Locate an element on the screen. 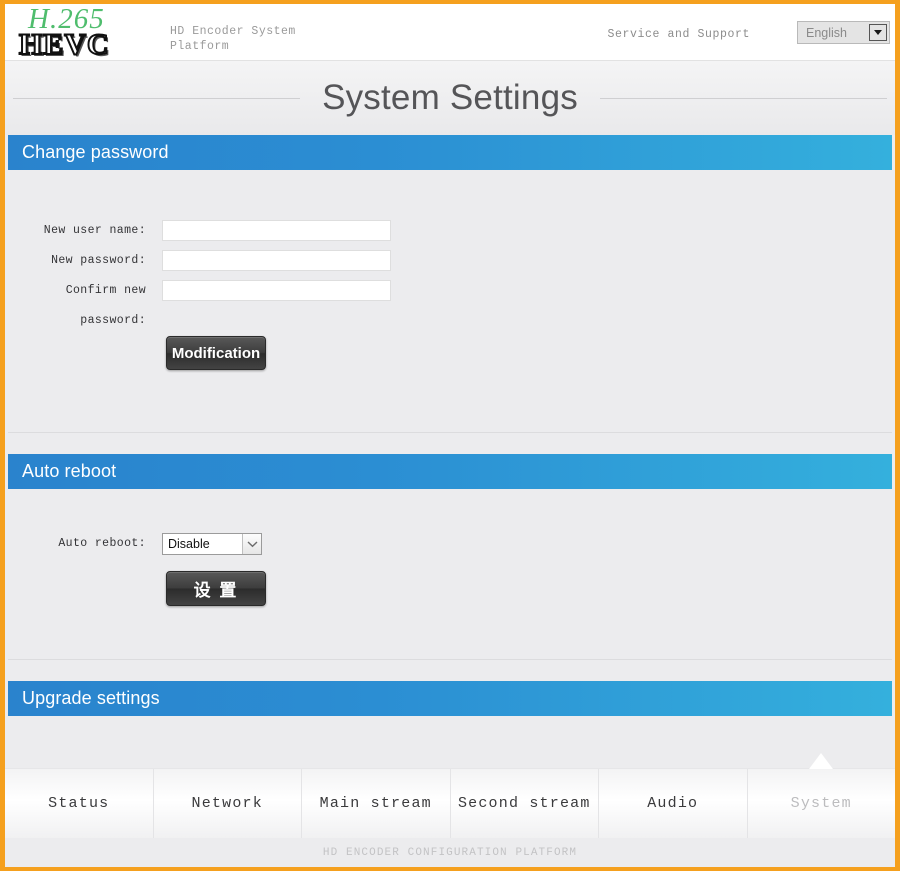 The image size is (900, 871). divider-after-auto-reboot is located at coordinates (450, 659).